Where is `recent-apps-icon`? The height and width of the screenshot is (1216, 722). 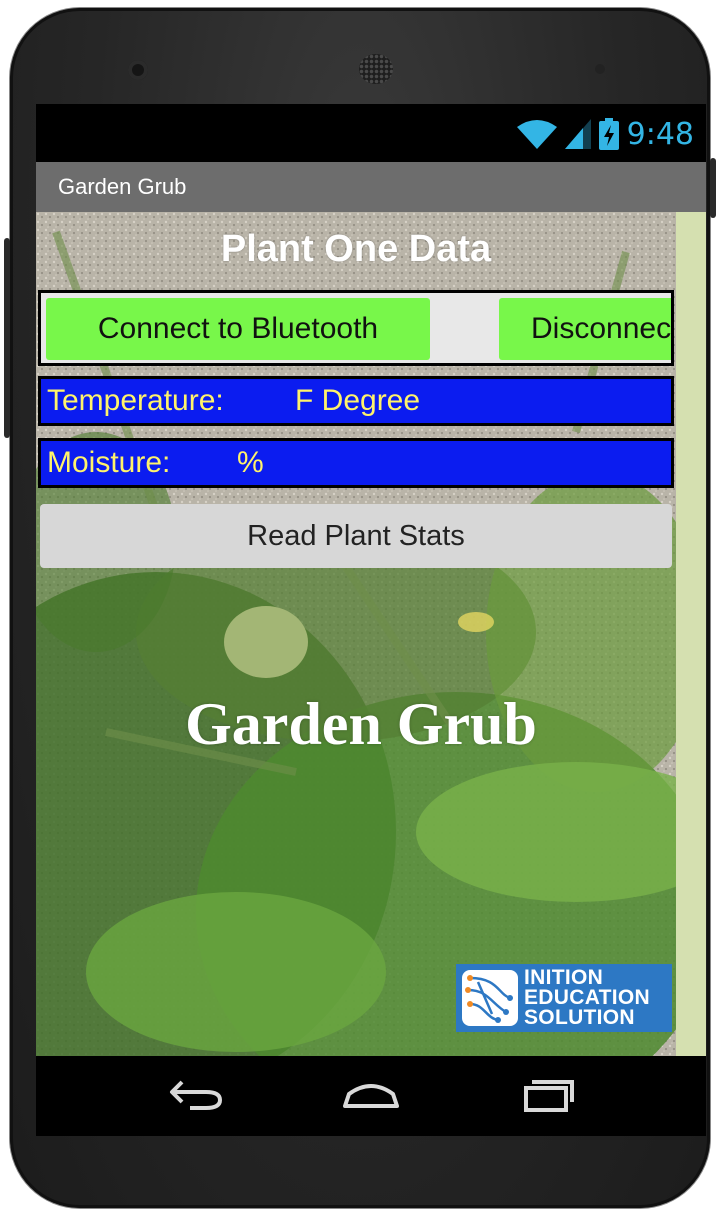
recent-apps-icon is located at coordinates (546, 1094).